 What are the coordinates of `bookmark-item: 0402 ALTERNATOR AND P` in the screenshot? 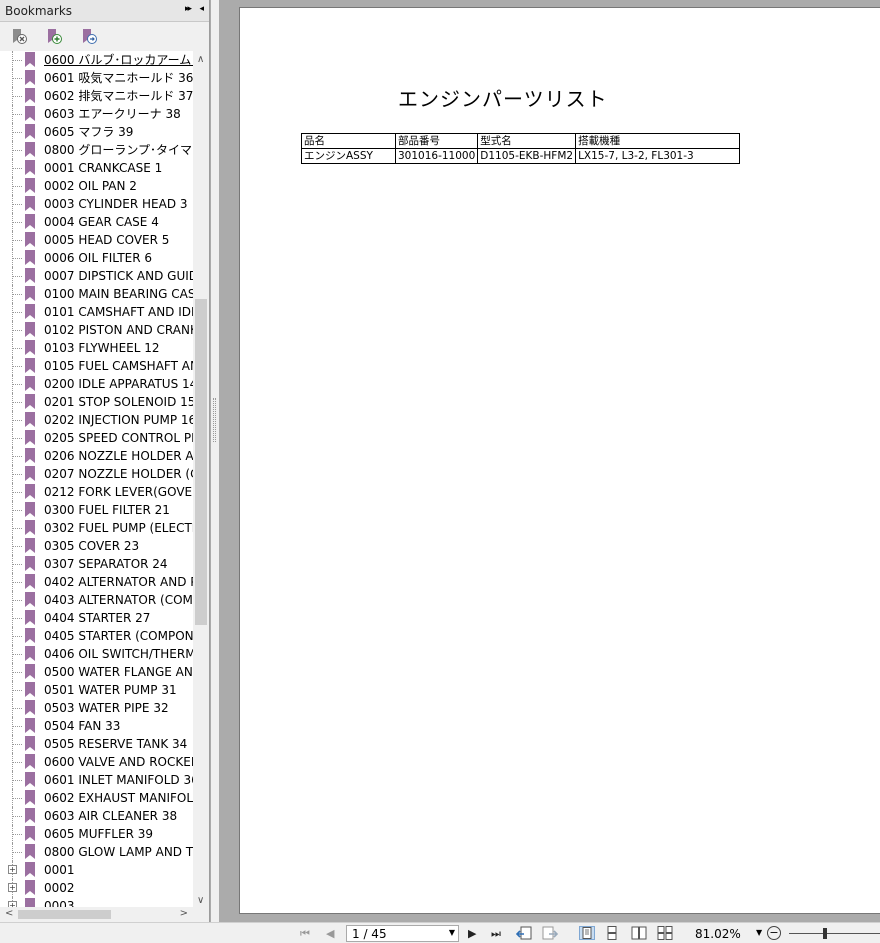 It's located at (96, 582).